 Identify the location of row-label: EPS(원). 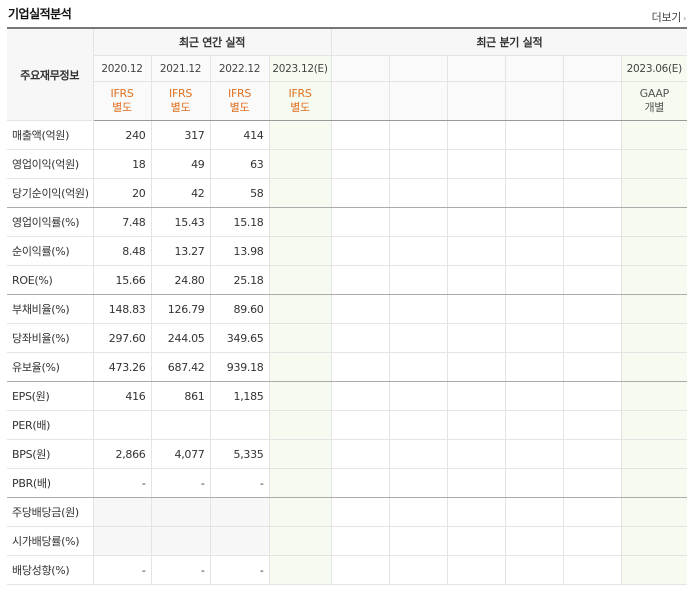
(50, 396).